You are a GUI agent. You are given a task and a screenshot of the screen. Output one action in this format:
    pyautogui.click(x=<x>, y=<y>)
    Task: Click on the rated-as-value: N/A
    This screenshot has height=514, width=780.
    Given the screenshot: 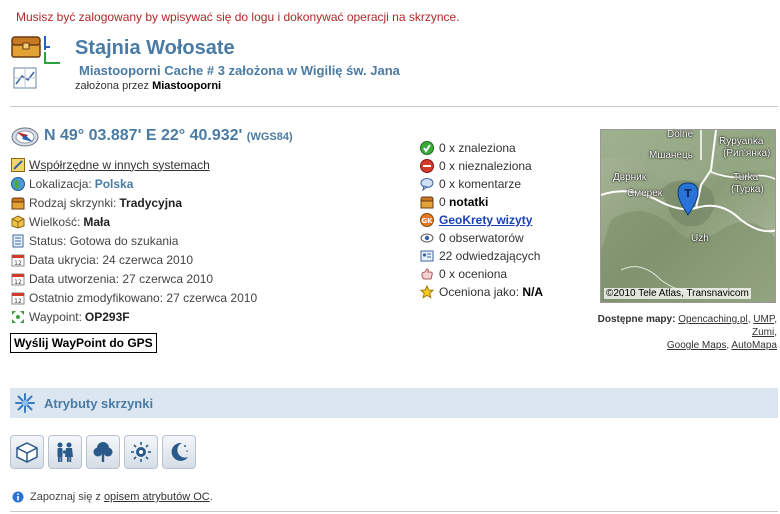 What is the action you would take?
    pyautogui.click(x=533, y=292)
    